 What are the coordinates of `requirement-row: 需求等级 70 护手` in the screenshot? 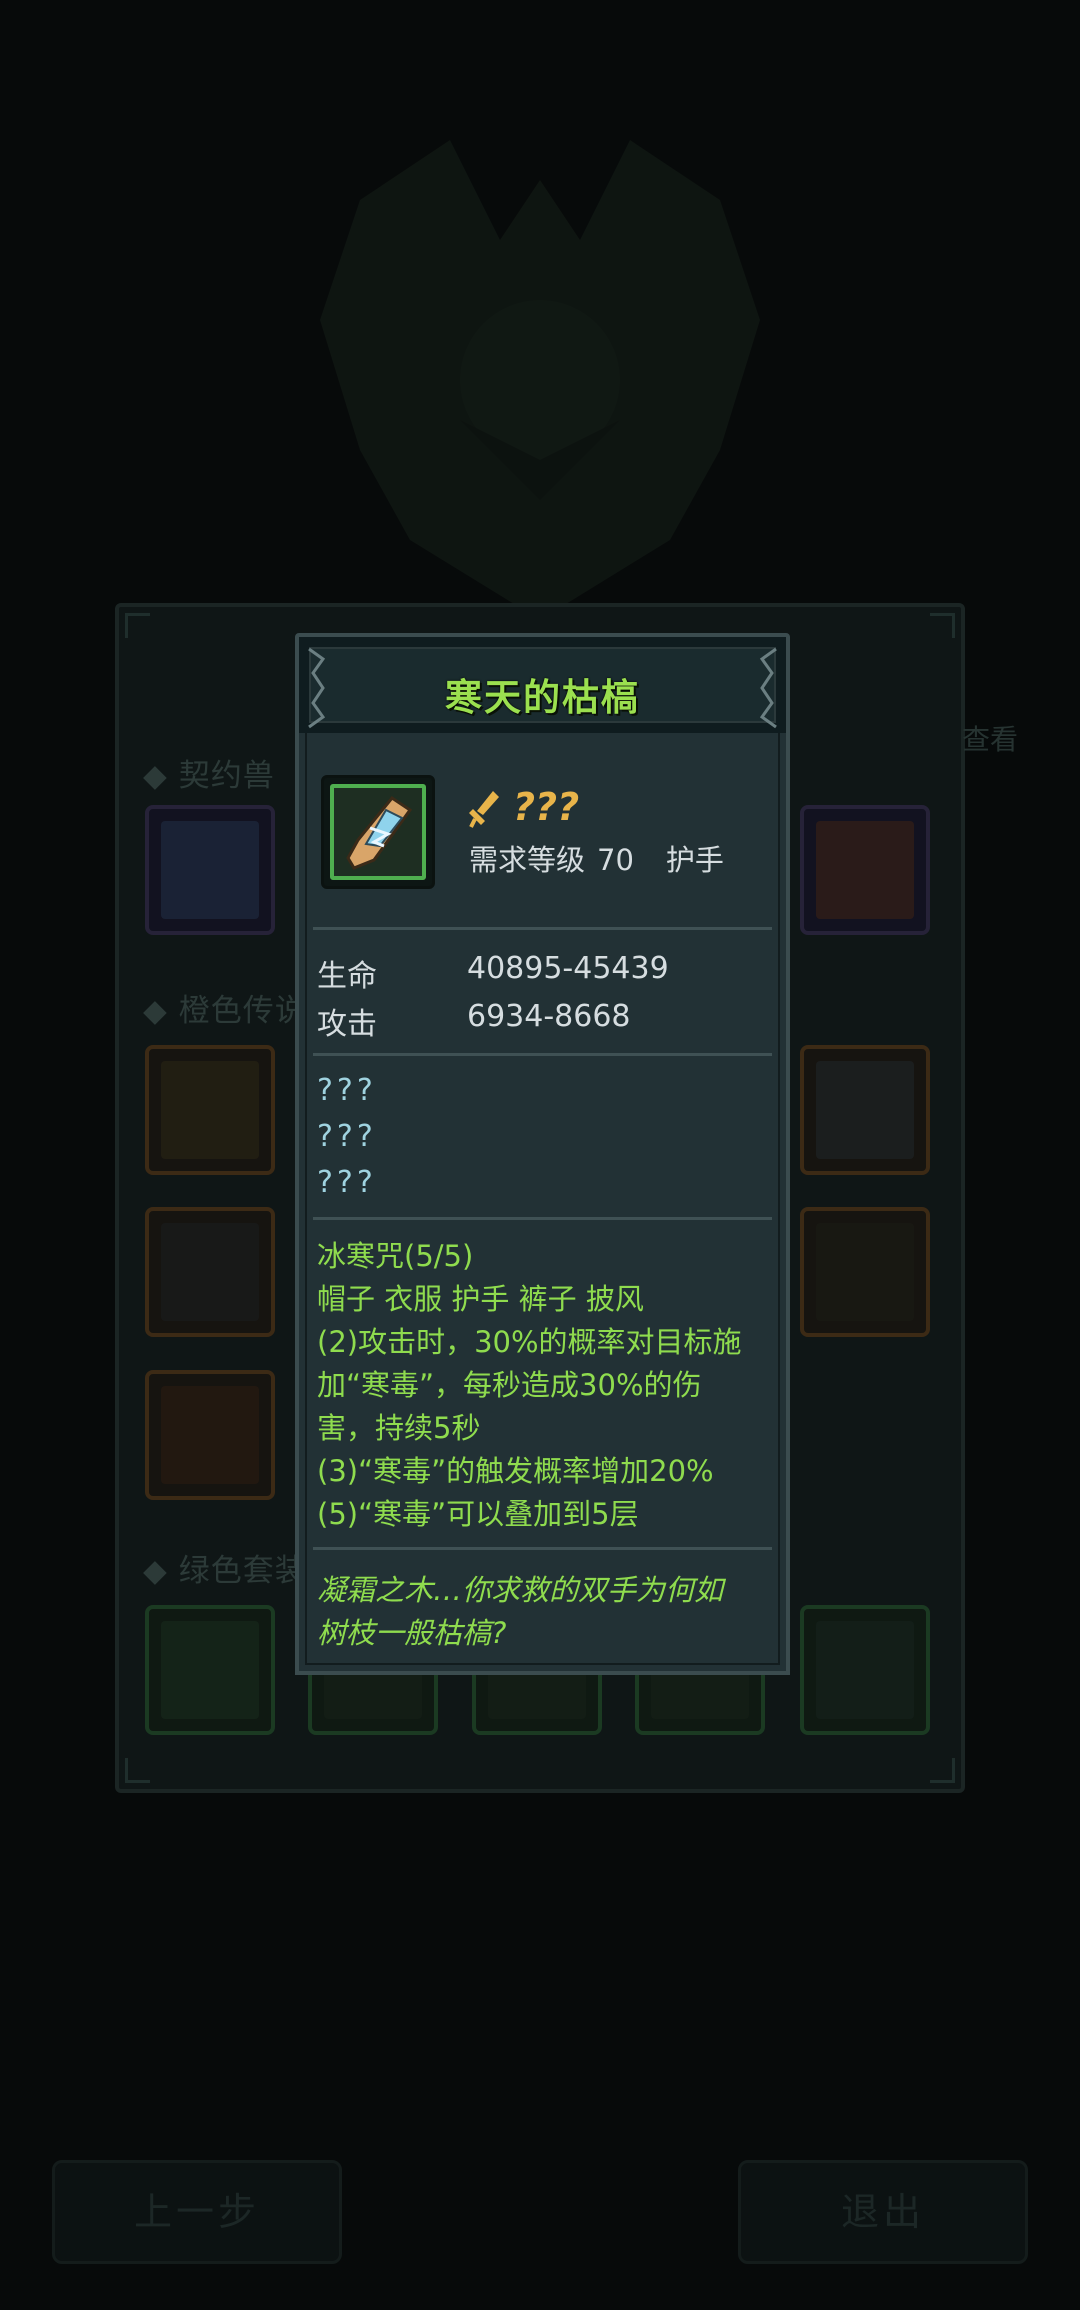 It's located at (602, 858).